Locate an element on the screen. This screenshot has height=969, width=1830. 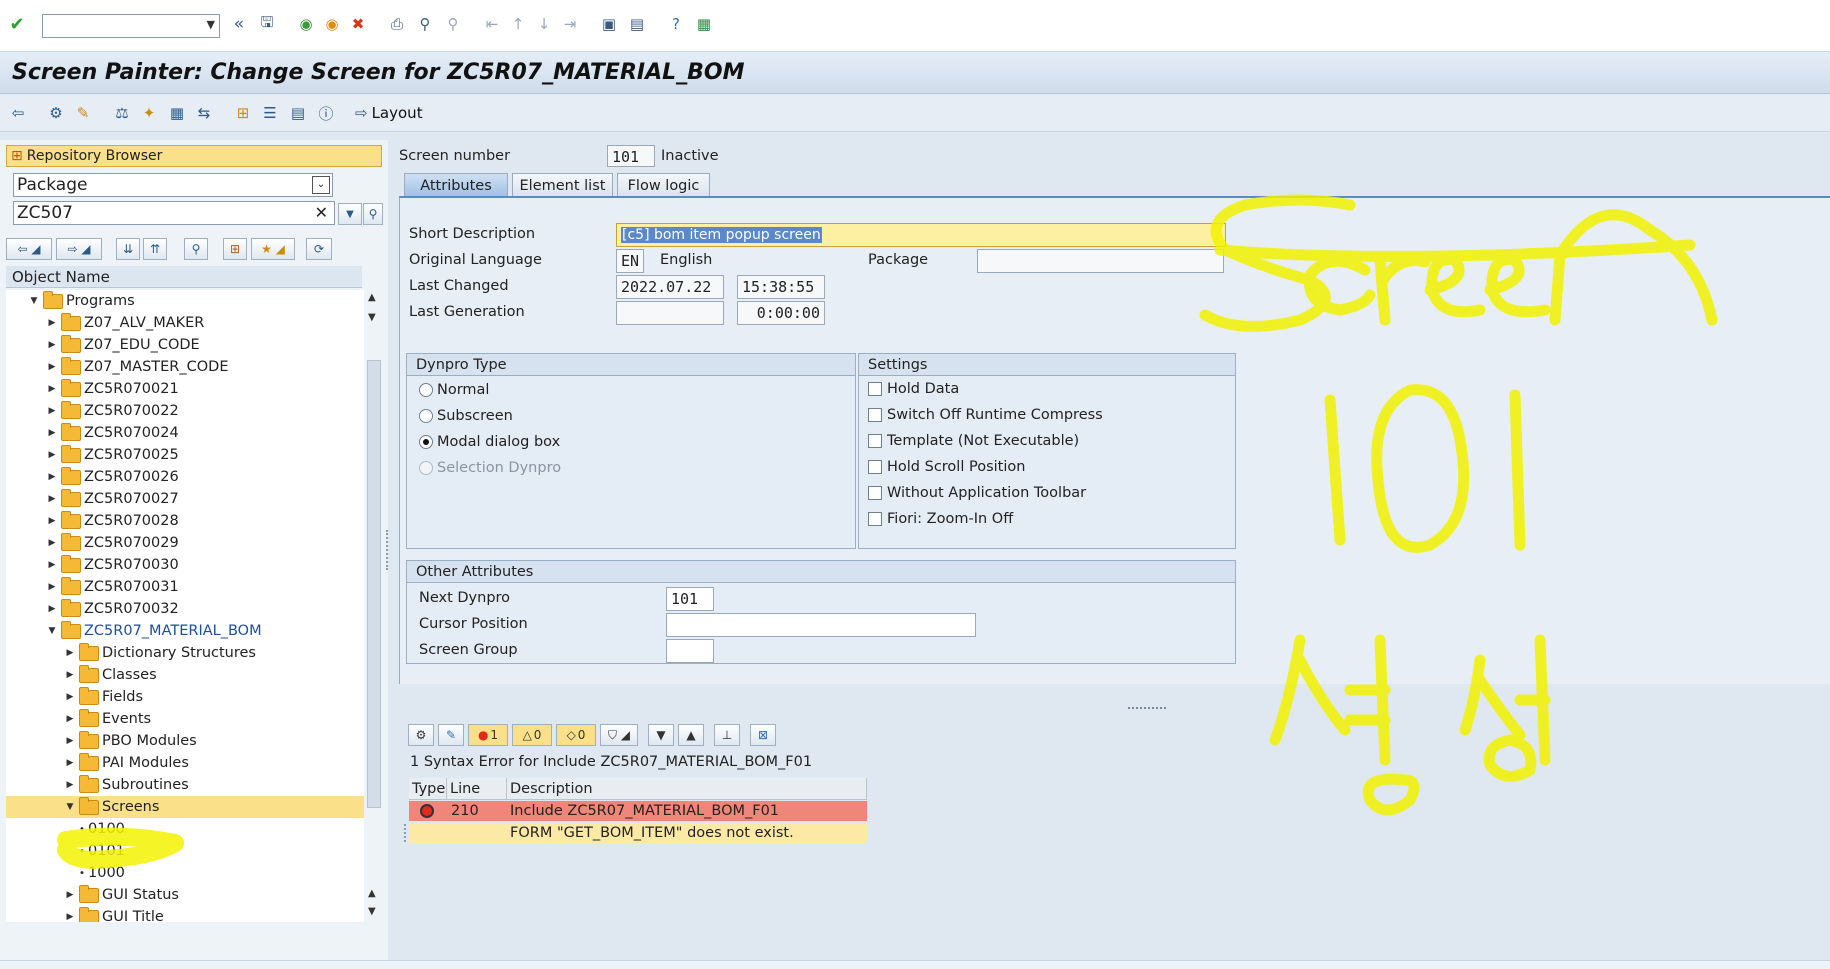
tree-folder-item: ▶ Dictionary Structures is located at coordinates (185, 653).